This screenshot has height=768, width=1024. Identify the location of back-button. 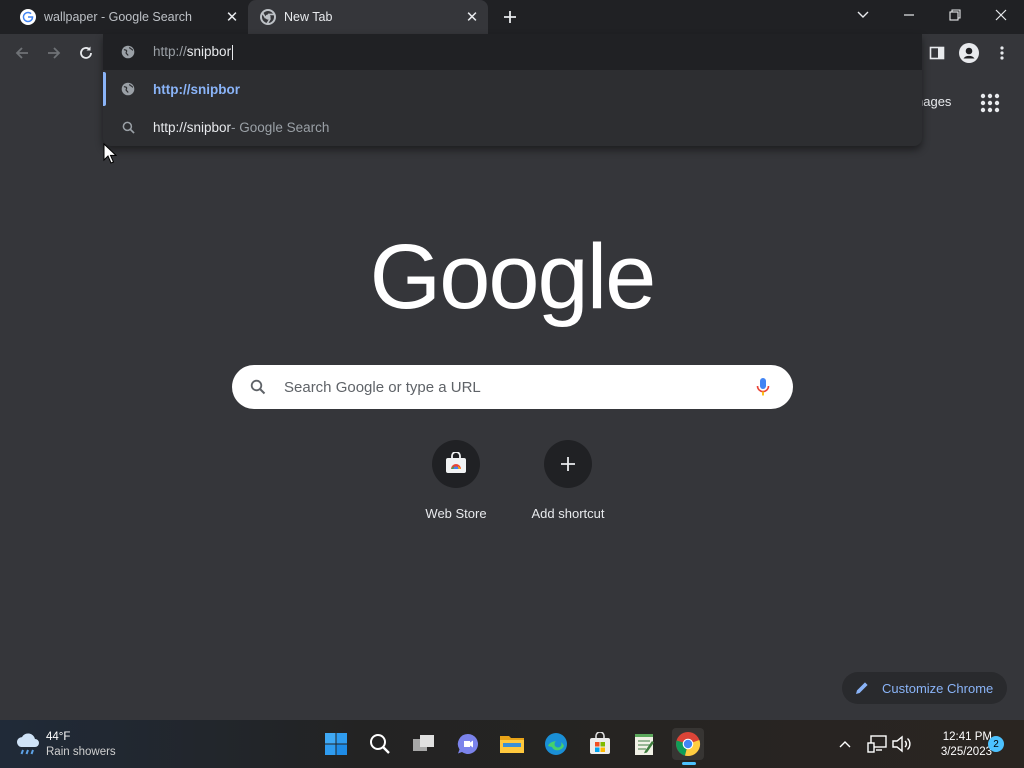
(22, 53).